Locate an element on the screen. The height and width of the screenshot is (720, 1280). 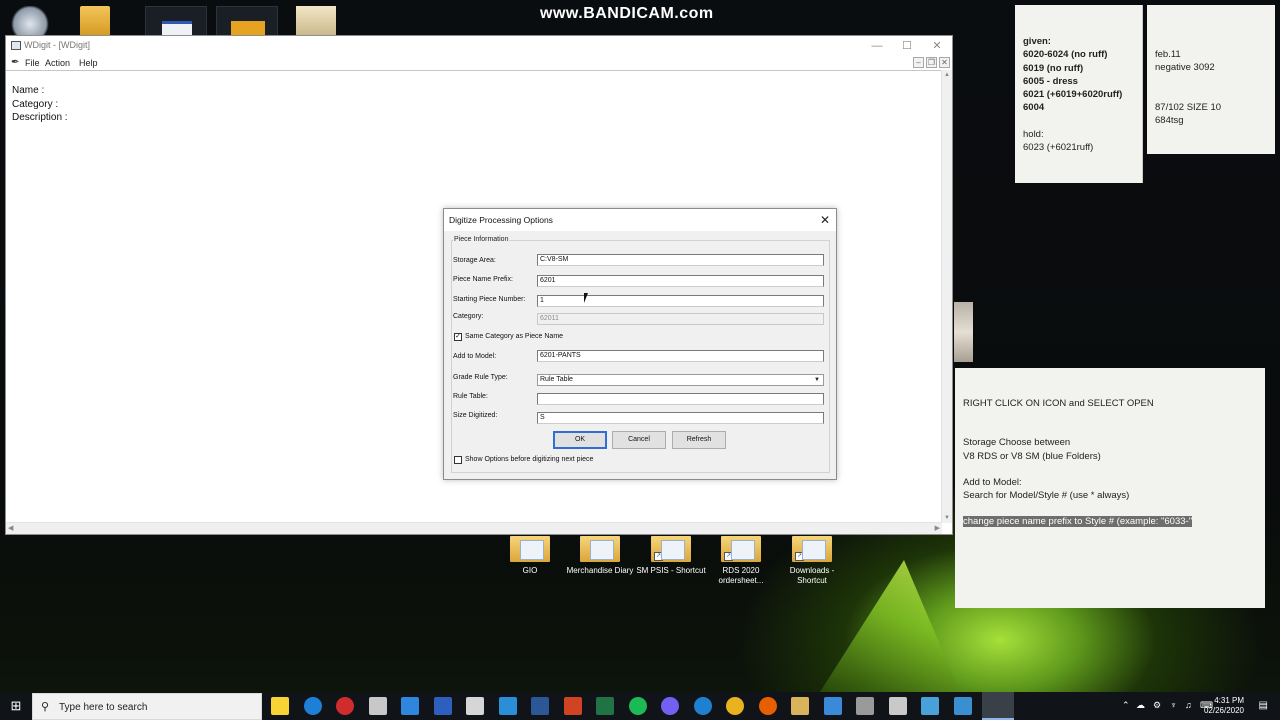
calendar-taskbar-icon is located at coordinates (508, 706).